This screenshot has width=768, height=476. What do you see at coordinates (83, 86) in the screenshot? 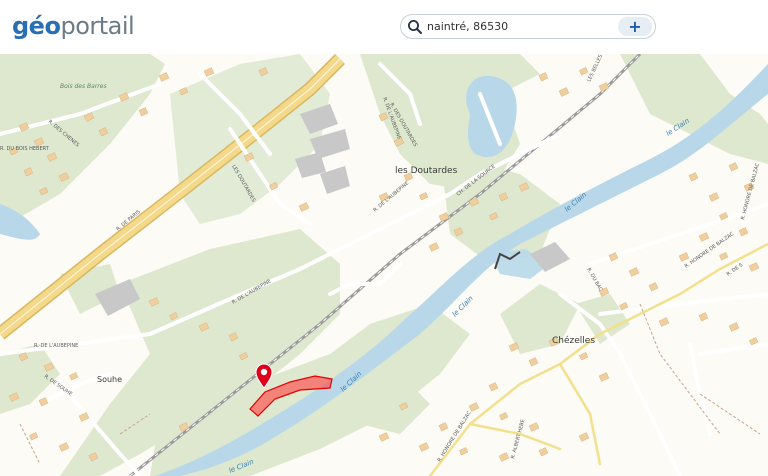
I see `wood-label-bois-des-barres: Bois des Barres` at bounding box center [83, 86].